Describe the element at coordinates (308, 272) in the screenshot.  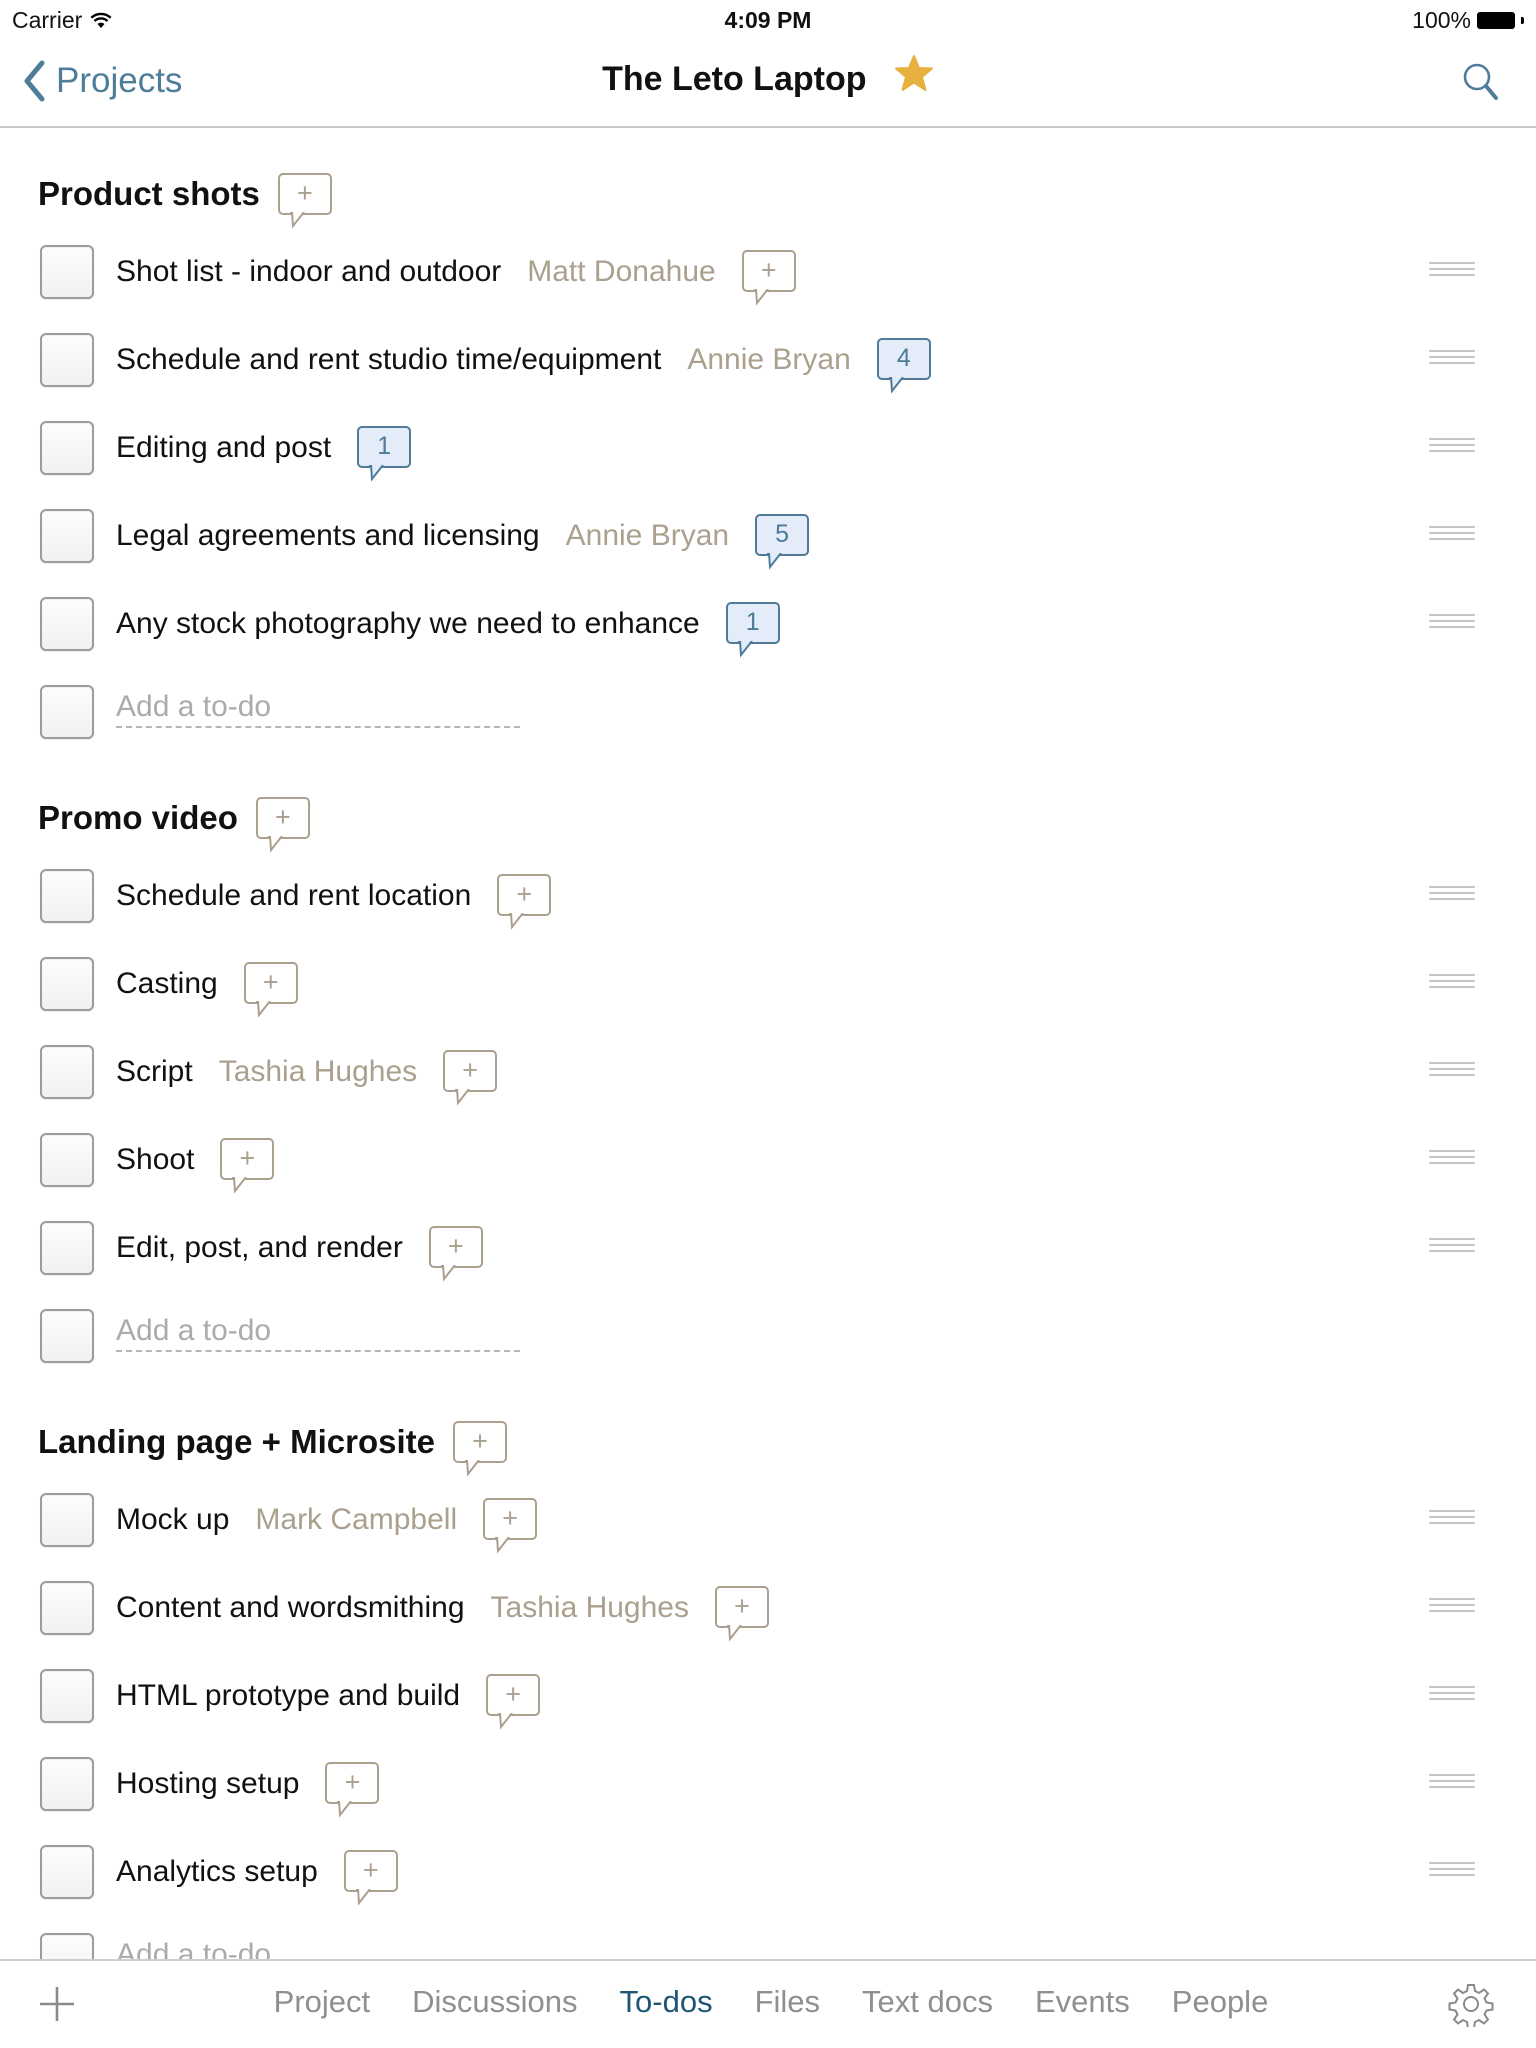
I see `todo-text: Shot list - indoor and outdoor` at that location.